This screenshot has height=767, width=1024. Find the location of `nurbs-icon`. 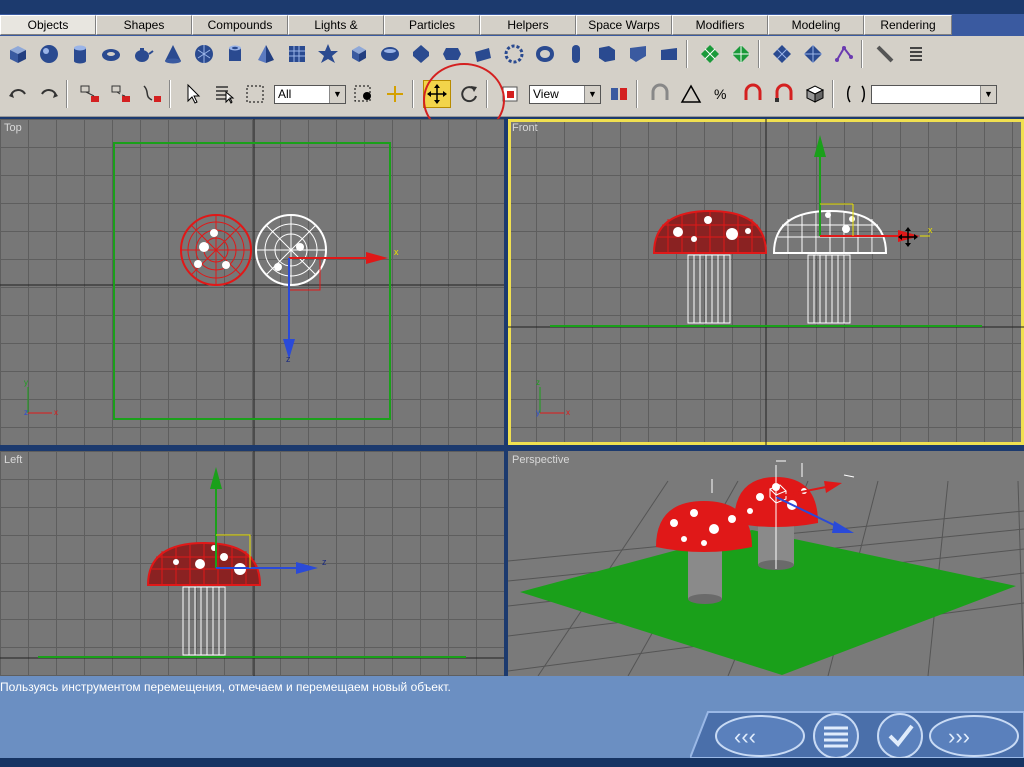

nurbs-icon is located at coordinates (844, 54).